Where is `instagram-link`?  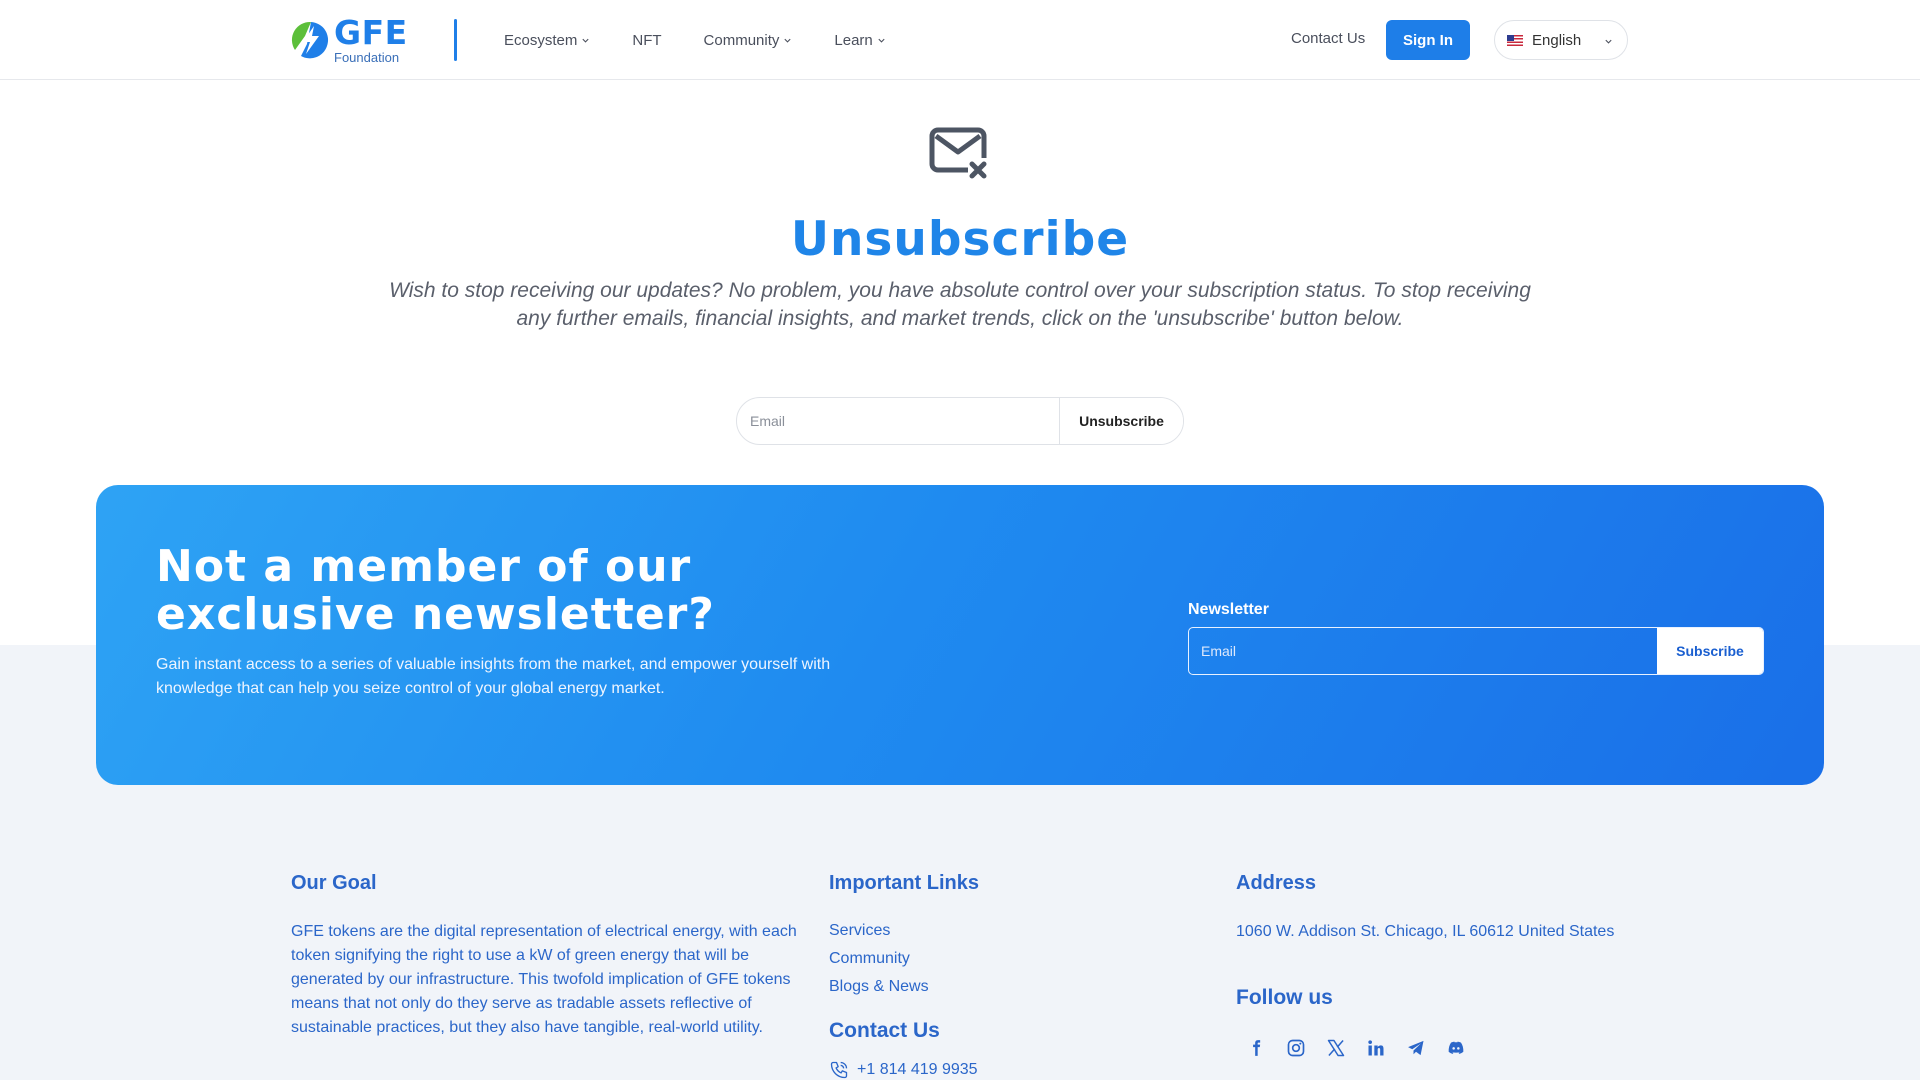 instagram-link is located at coordinates (1296, 1048).